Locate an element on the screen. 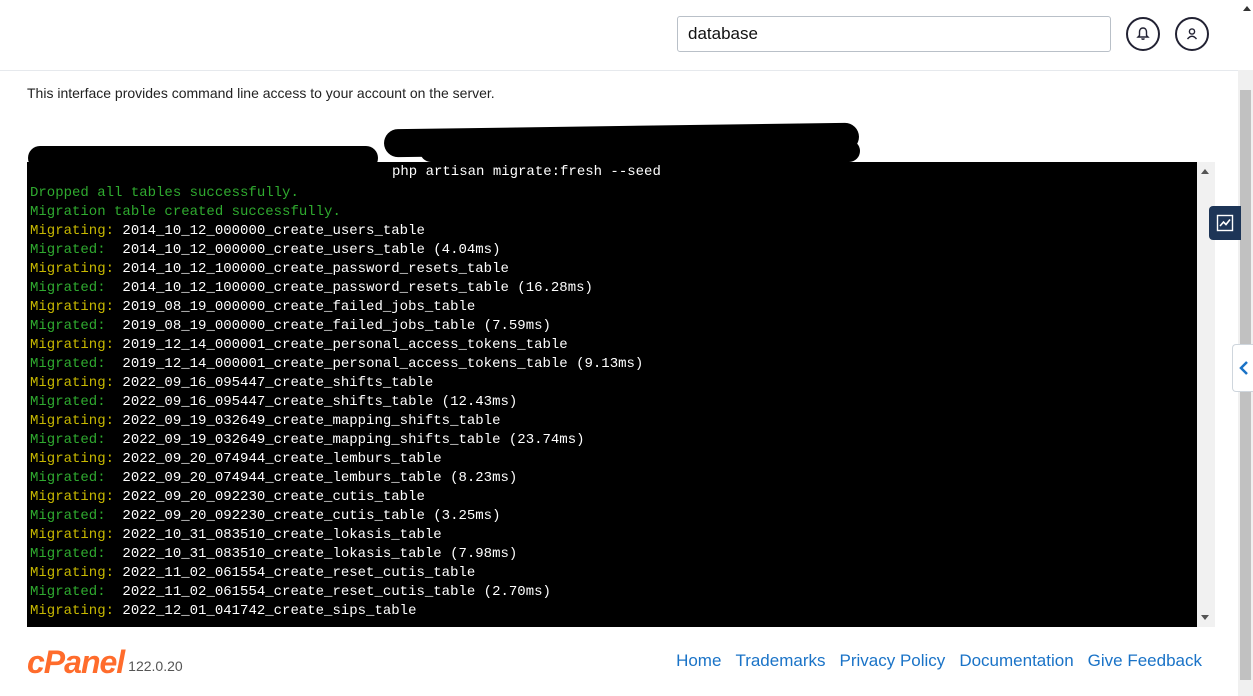 The width and height of the screenshot is (1253, 696). bell-icon is located at coordinates (1143, 33).